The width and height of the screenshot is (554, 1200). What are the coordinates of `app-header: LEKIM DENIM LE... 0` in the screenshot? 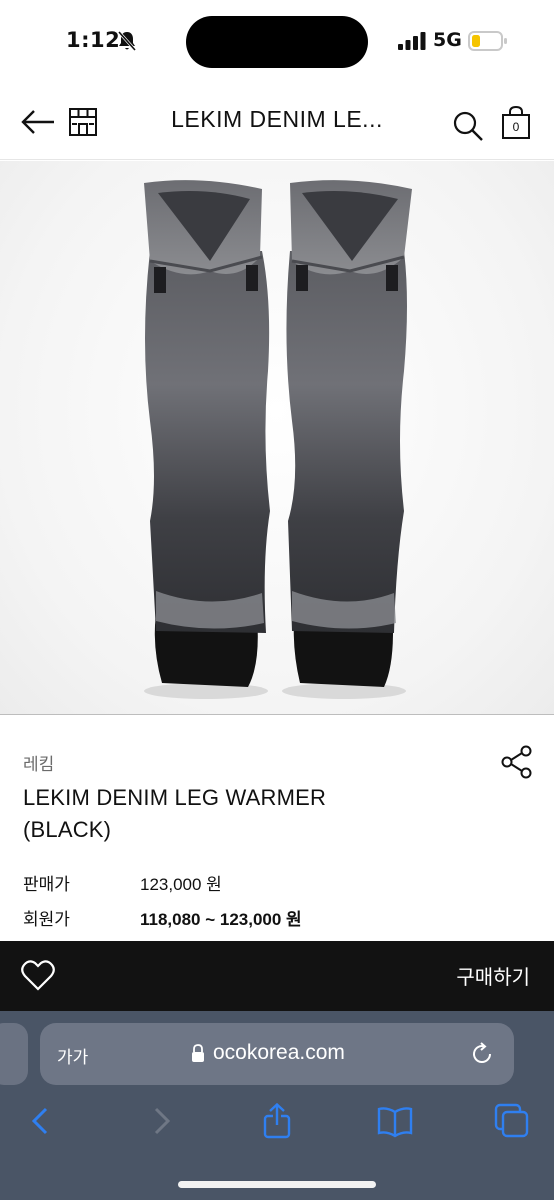 It's located at (277, 122).